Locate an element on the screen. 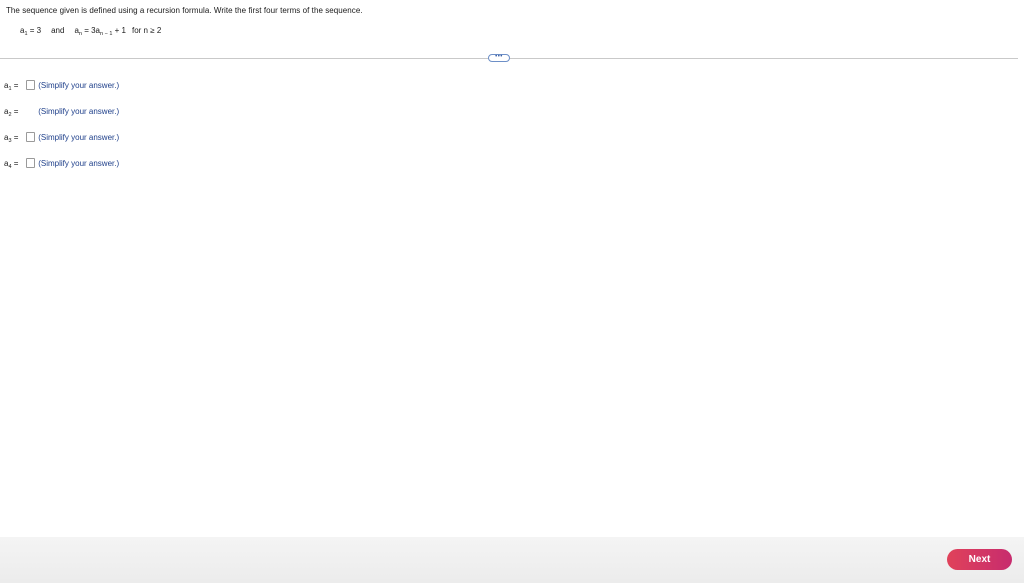 This screenshot has width=1024, height=583. answer-label: a1 = is located at coordinates (11, 86).